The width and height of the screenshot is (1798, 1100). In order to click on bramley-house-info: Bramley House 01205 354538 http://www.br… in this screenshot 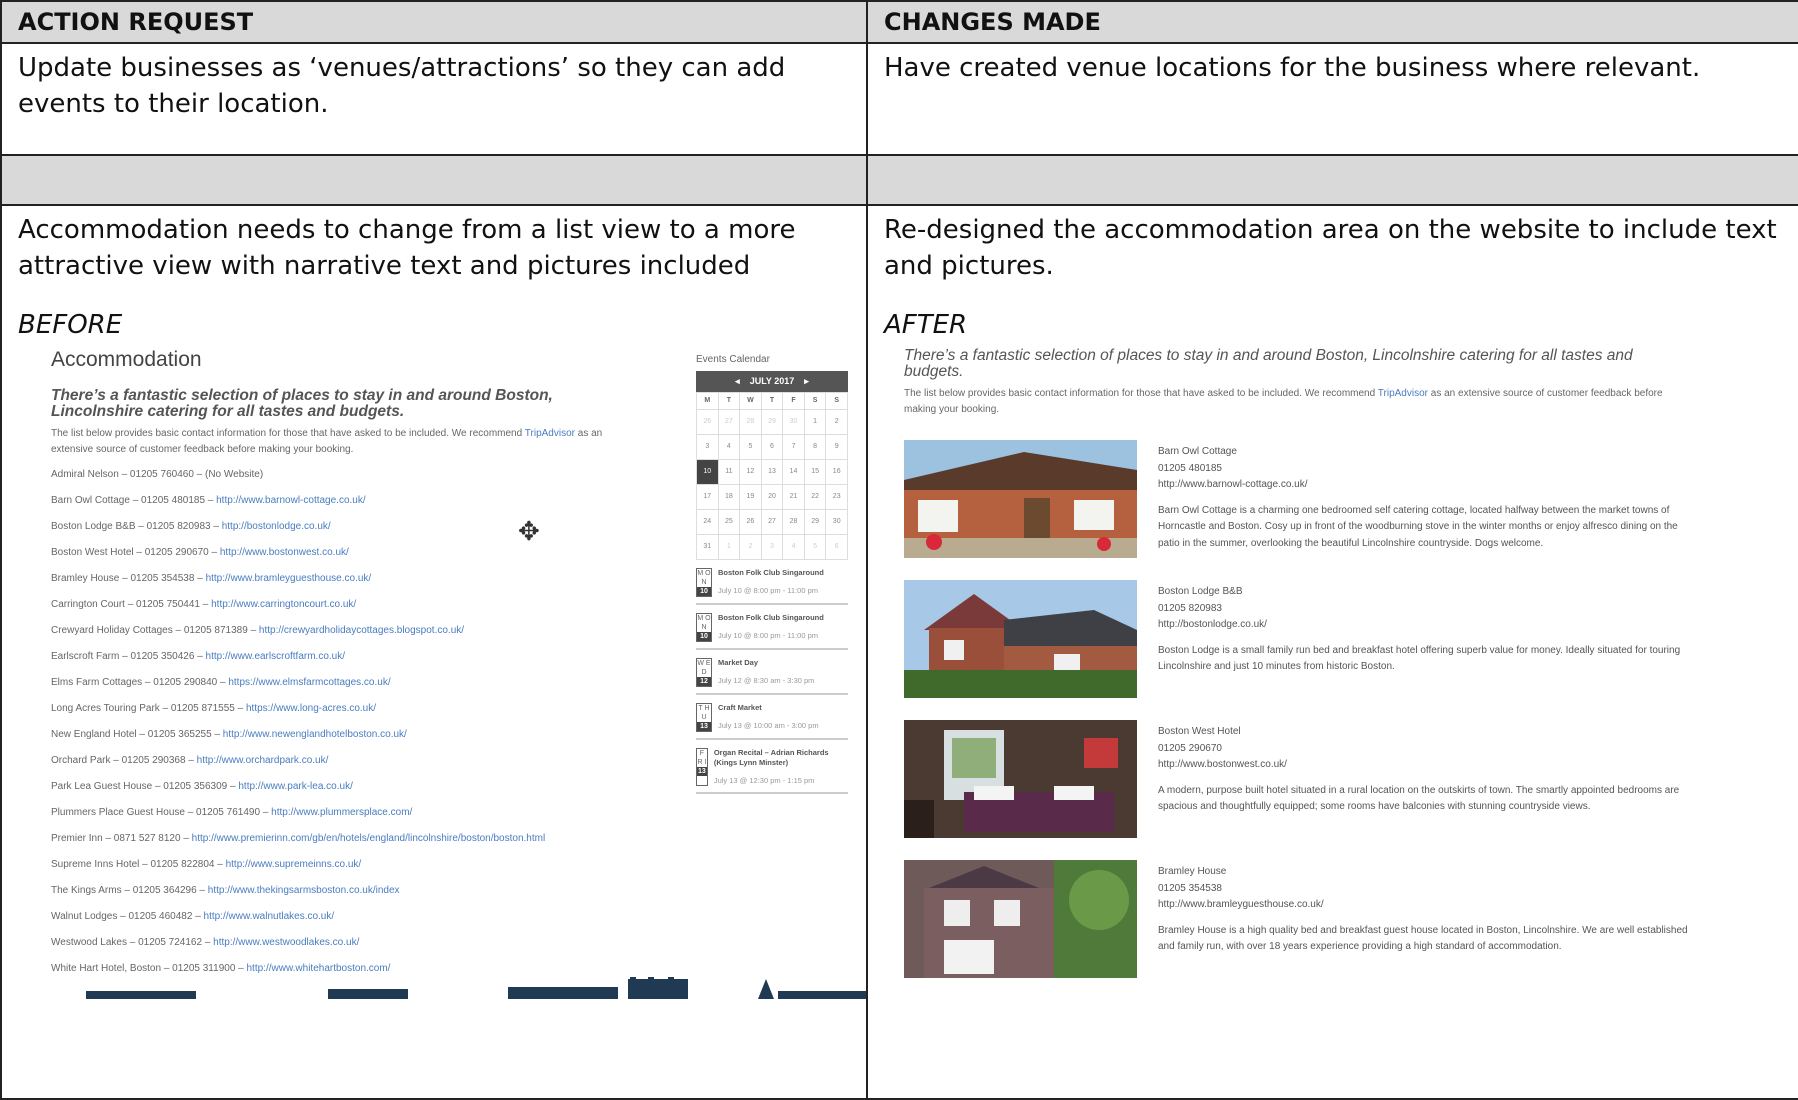, I will do `click(1428, 910)`.